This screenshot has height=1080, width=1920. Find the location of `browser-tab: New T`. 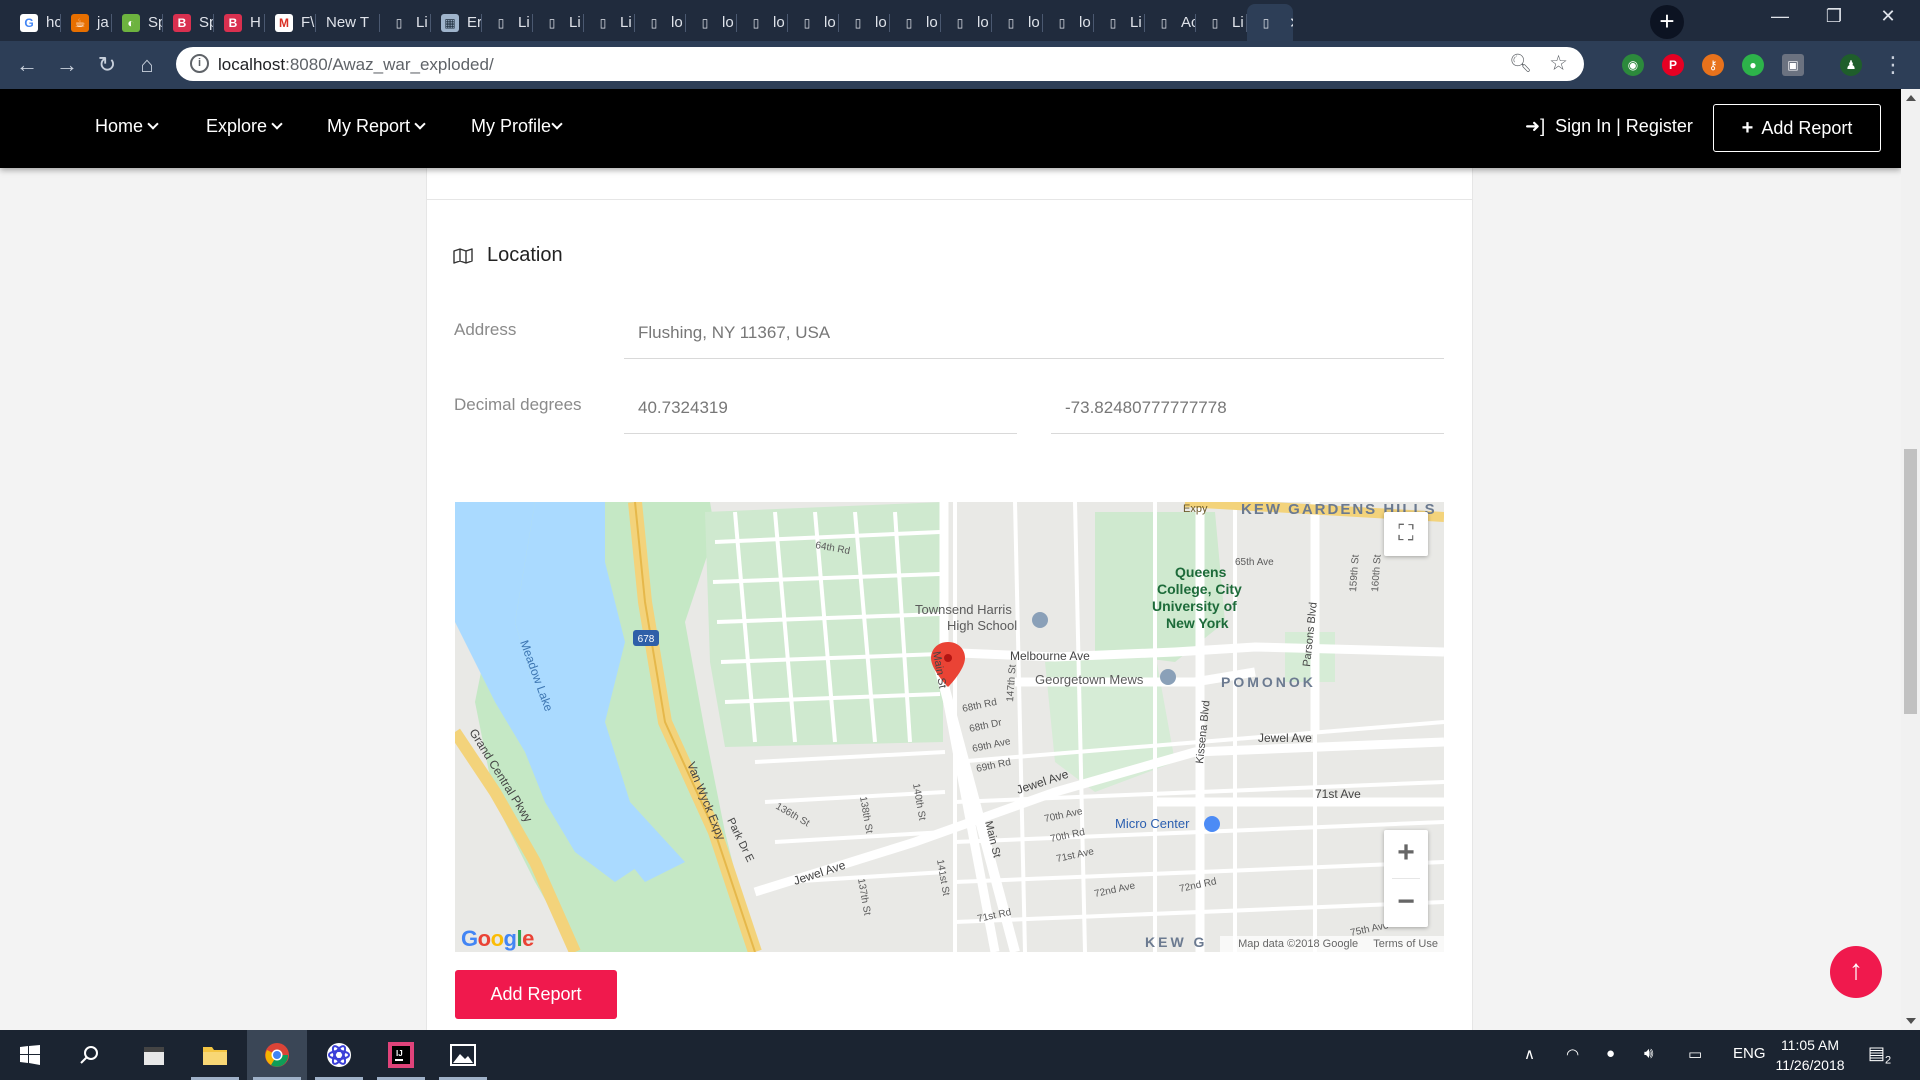

browser-tab: New T is located at coordinates (348, 22).